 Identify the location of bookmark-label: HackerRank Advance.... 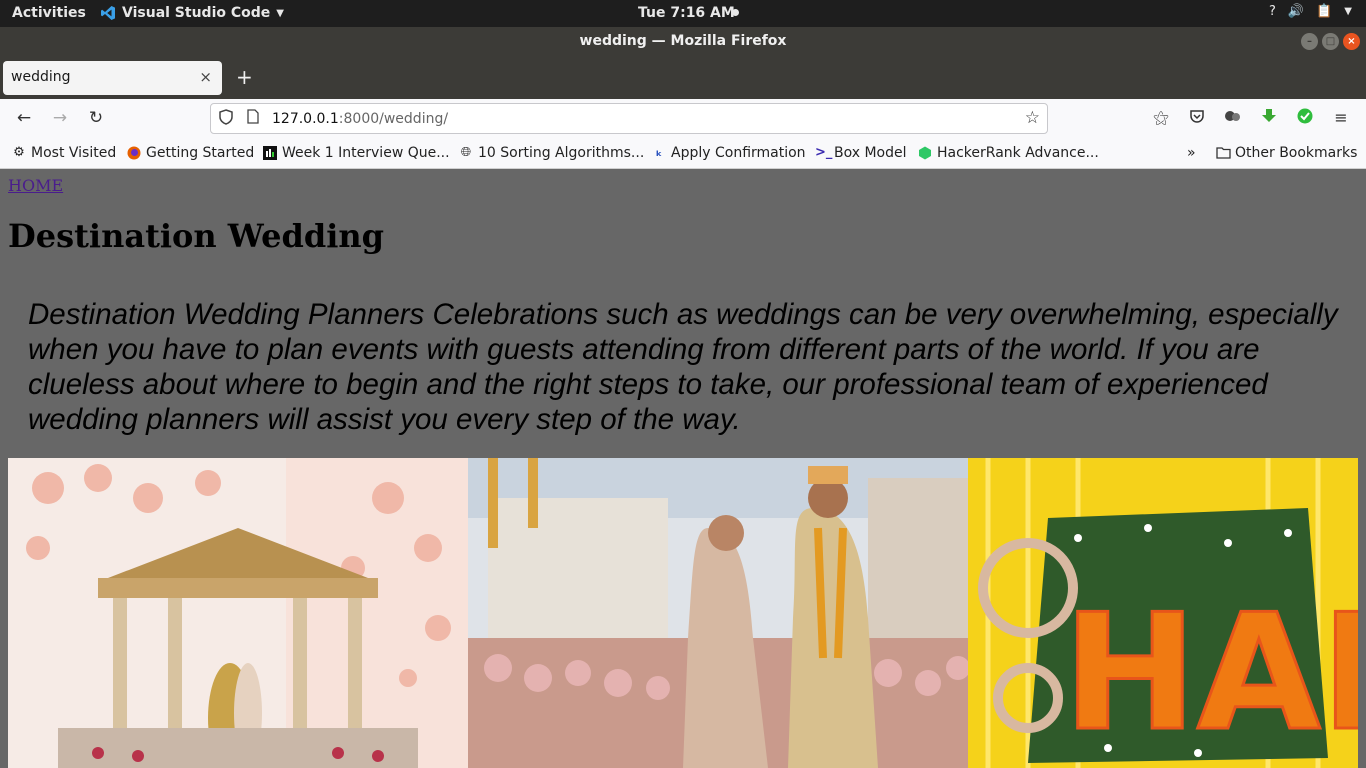
(1018, 153).